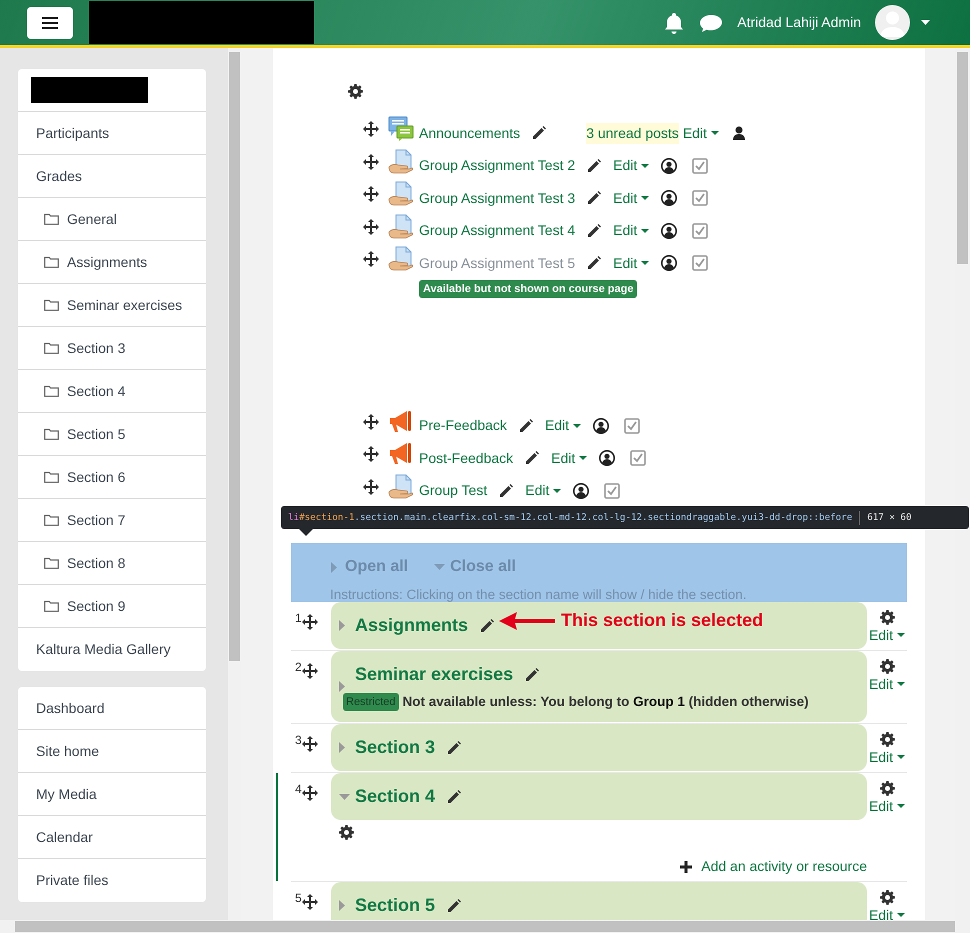 This screenshot has width=970, height=933. I want to click on nav-item: Section 3, so click(112, 348).